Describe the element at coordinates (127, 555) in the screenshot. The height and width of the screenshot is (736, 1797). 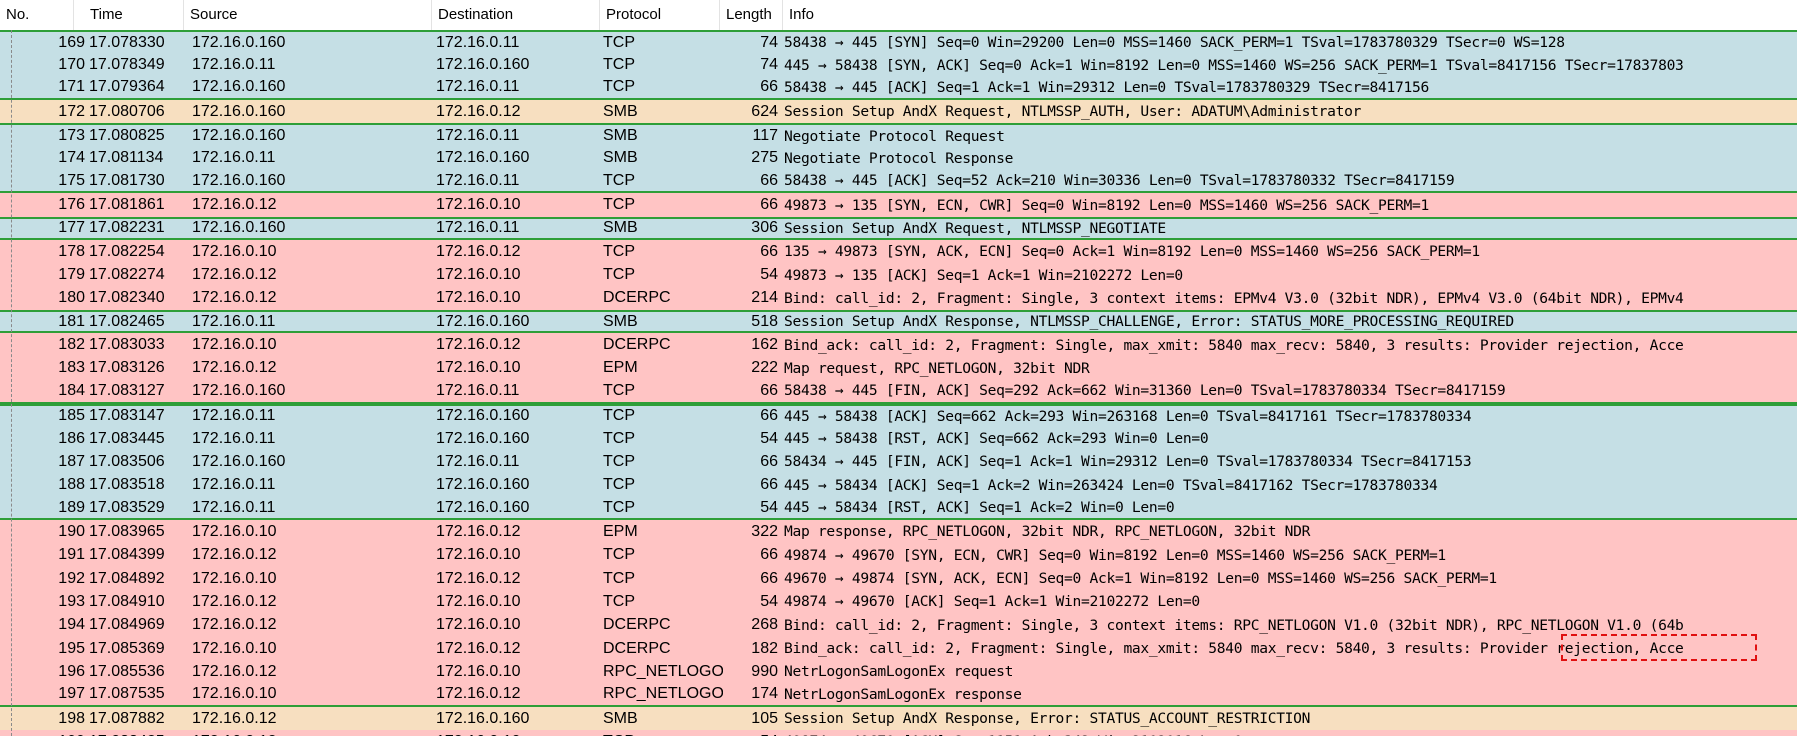
I see `packet-time: 17.084399` at that location.